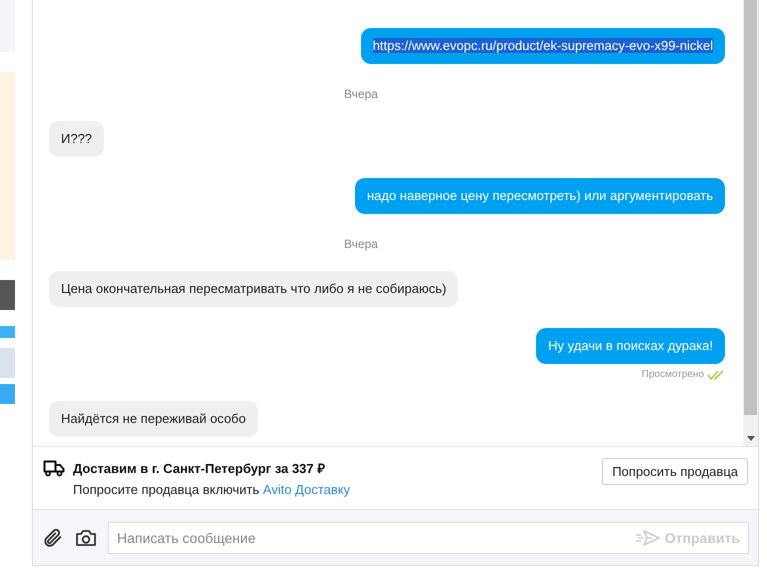 The height and width of the screenshot is (573, 767). Describe the element at coordinates (86, 538) in the screenshot. I see `camera-icon` at that location.